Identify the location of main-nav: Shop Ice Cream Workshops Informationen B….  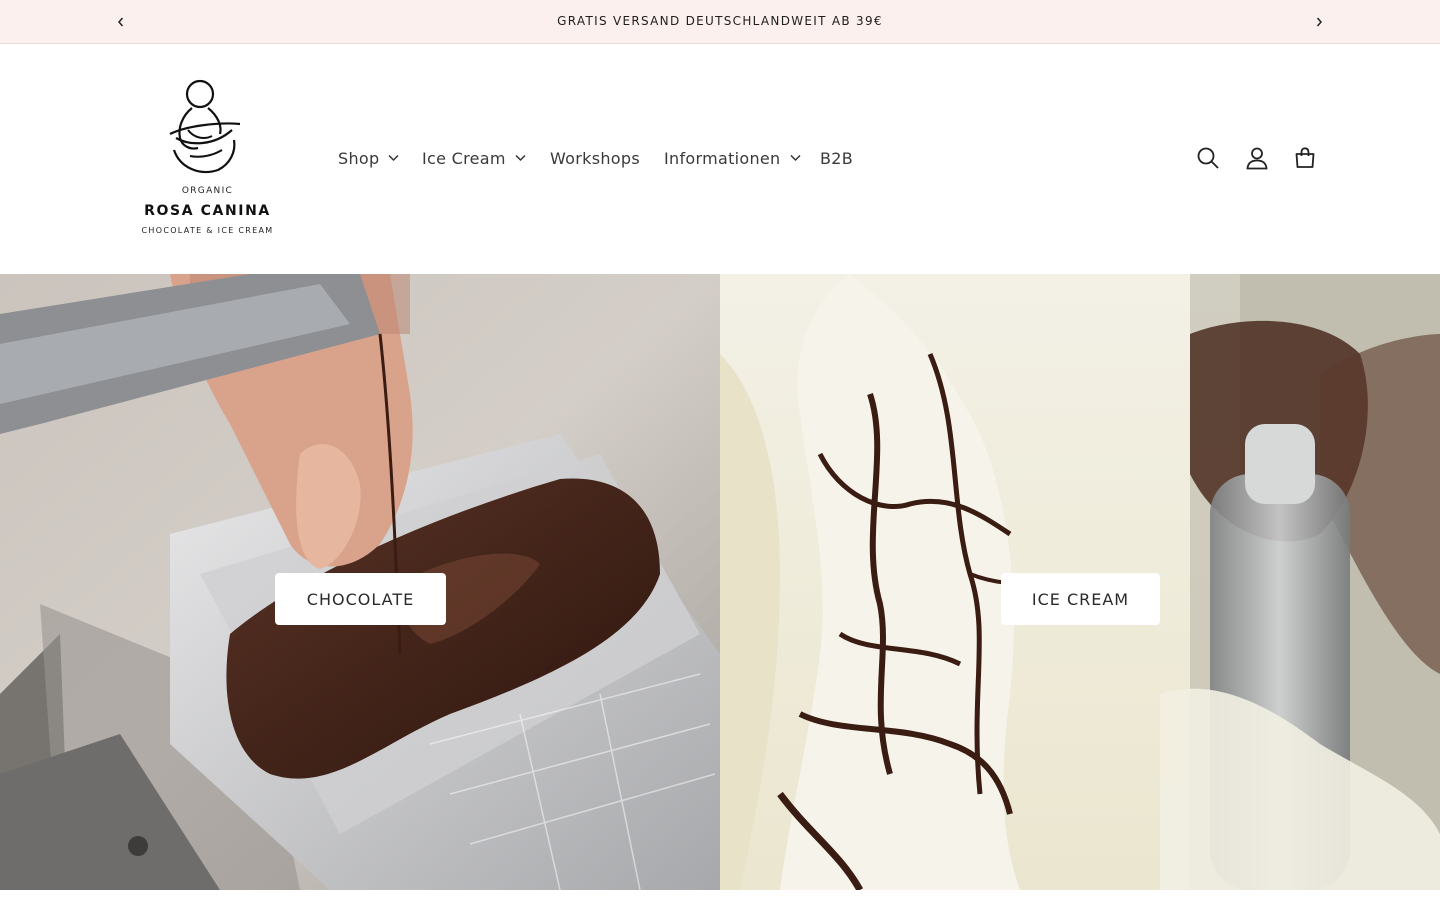
(595, 158).